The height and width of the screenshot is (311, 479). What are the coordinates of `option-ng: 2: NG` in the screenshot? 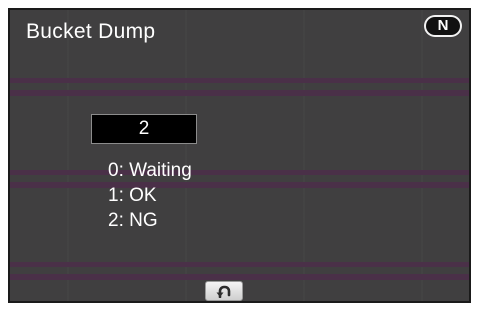 It's located at (133, 220).